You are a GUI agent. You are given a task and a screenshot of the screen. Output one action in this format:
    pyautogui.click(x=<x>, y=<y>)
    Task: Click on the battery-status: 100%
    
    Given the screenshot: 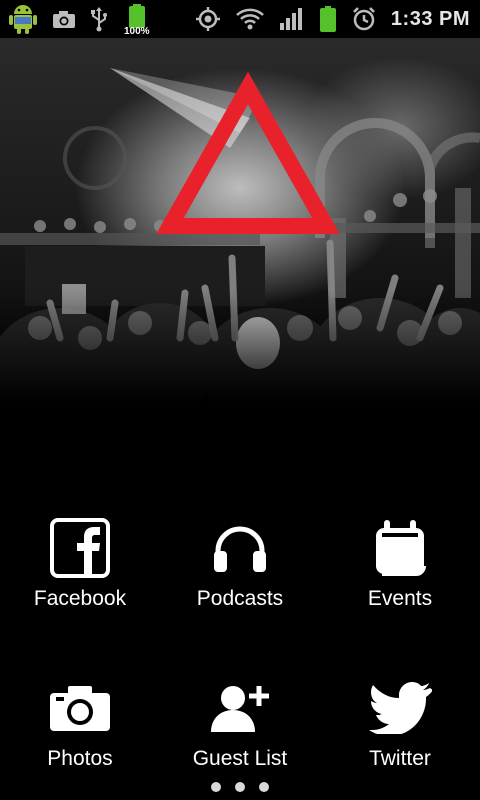 What is the action you would take?
    pyautogui.click(x=139, y=20)
    